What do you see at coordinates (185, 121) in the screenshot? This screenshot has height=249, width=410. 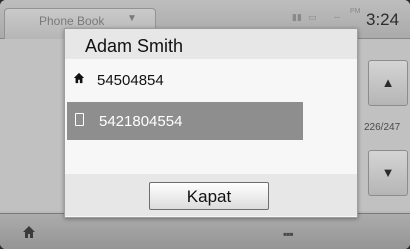 I see `number-row-mobile: 5421804554` at bounding box center [185, 121].